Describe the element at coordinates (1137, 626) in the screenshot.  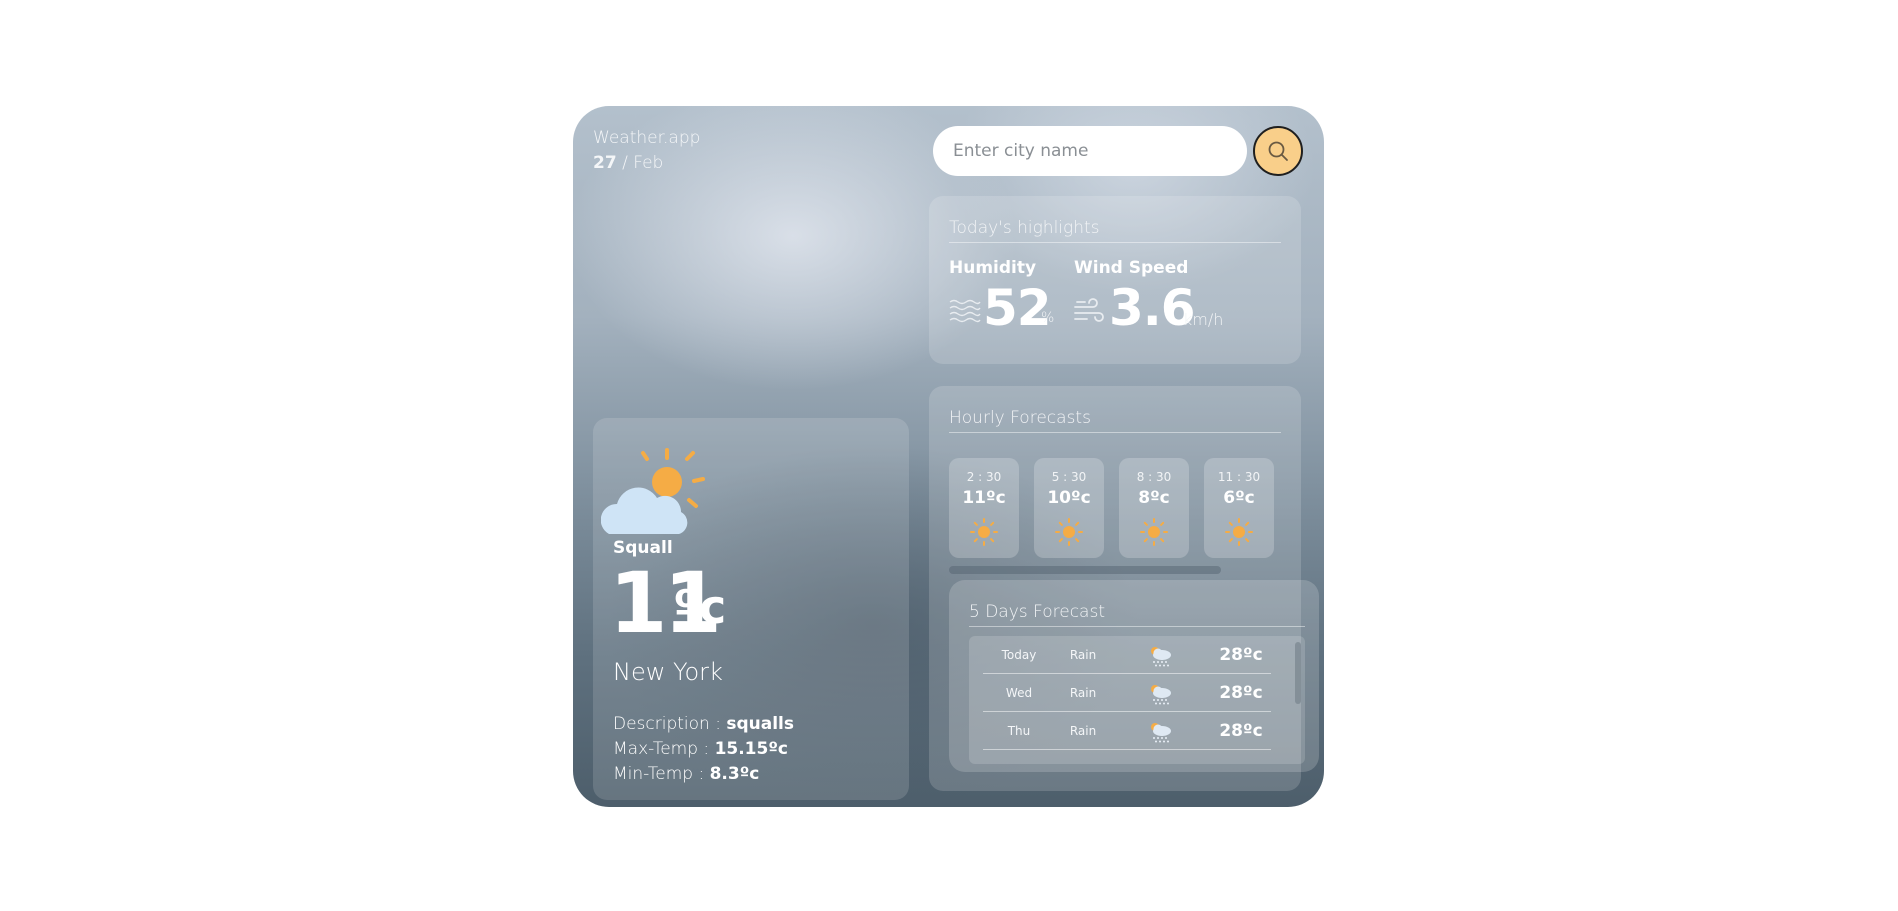
I see `five-day-divider` at that location.